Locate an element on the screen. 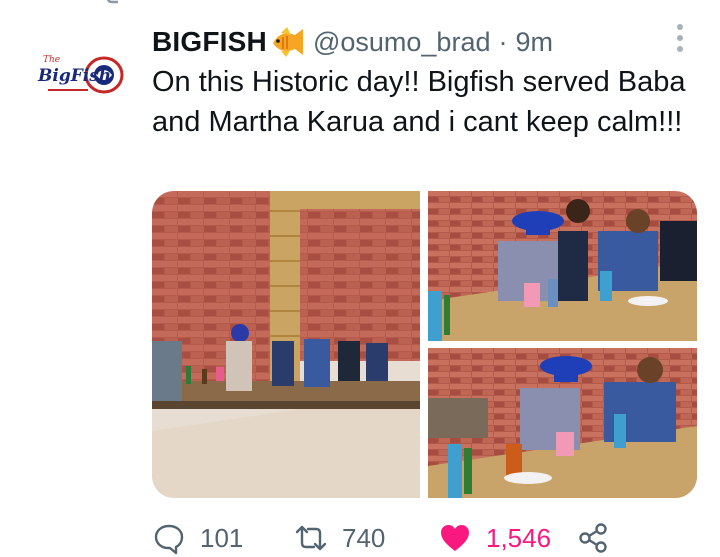  retweet-icon is located at coordinates (311, 538).